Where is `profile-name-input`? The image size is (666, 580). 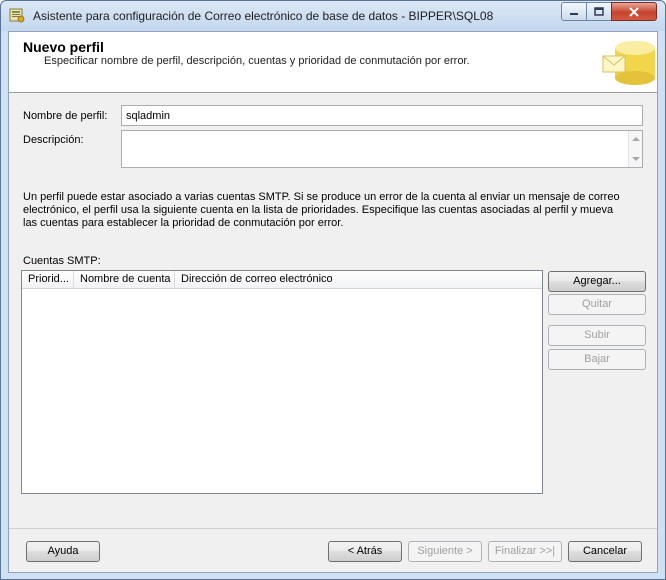 profile-name-input is located at coordinates (382, 115).